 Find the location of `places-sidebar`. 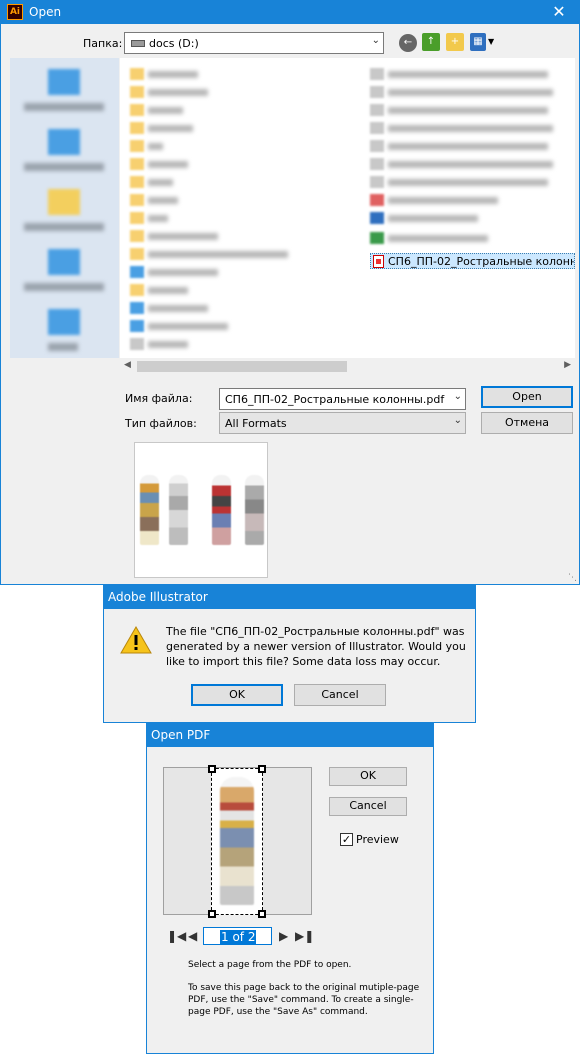

places-sidebar is located at coordinates (64, 208).